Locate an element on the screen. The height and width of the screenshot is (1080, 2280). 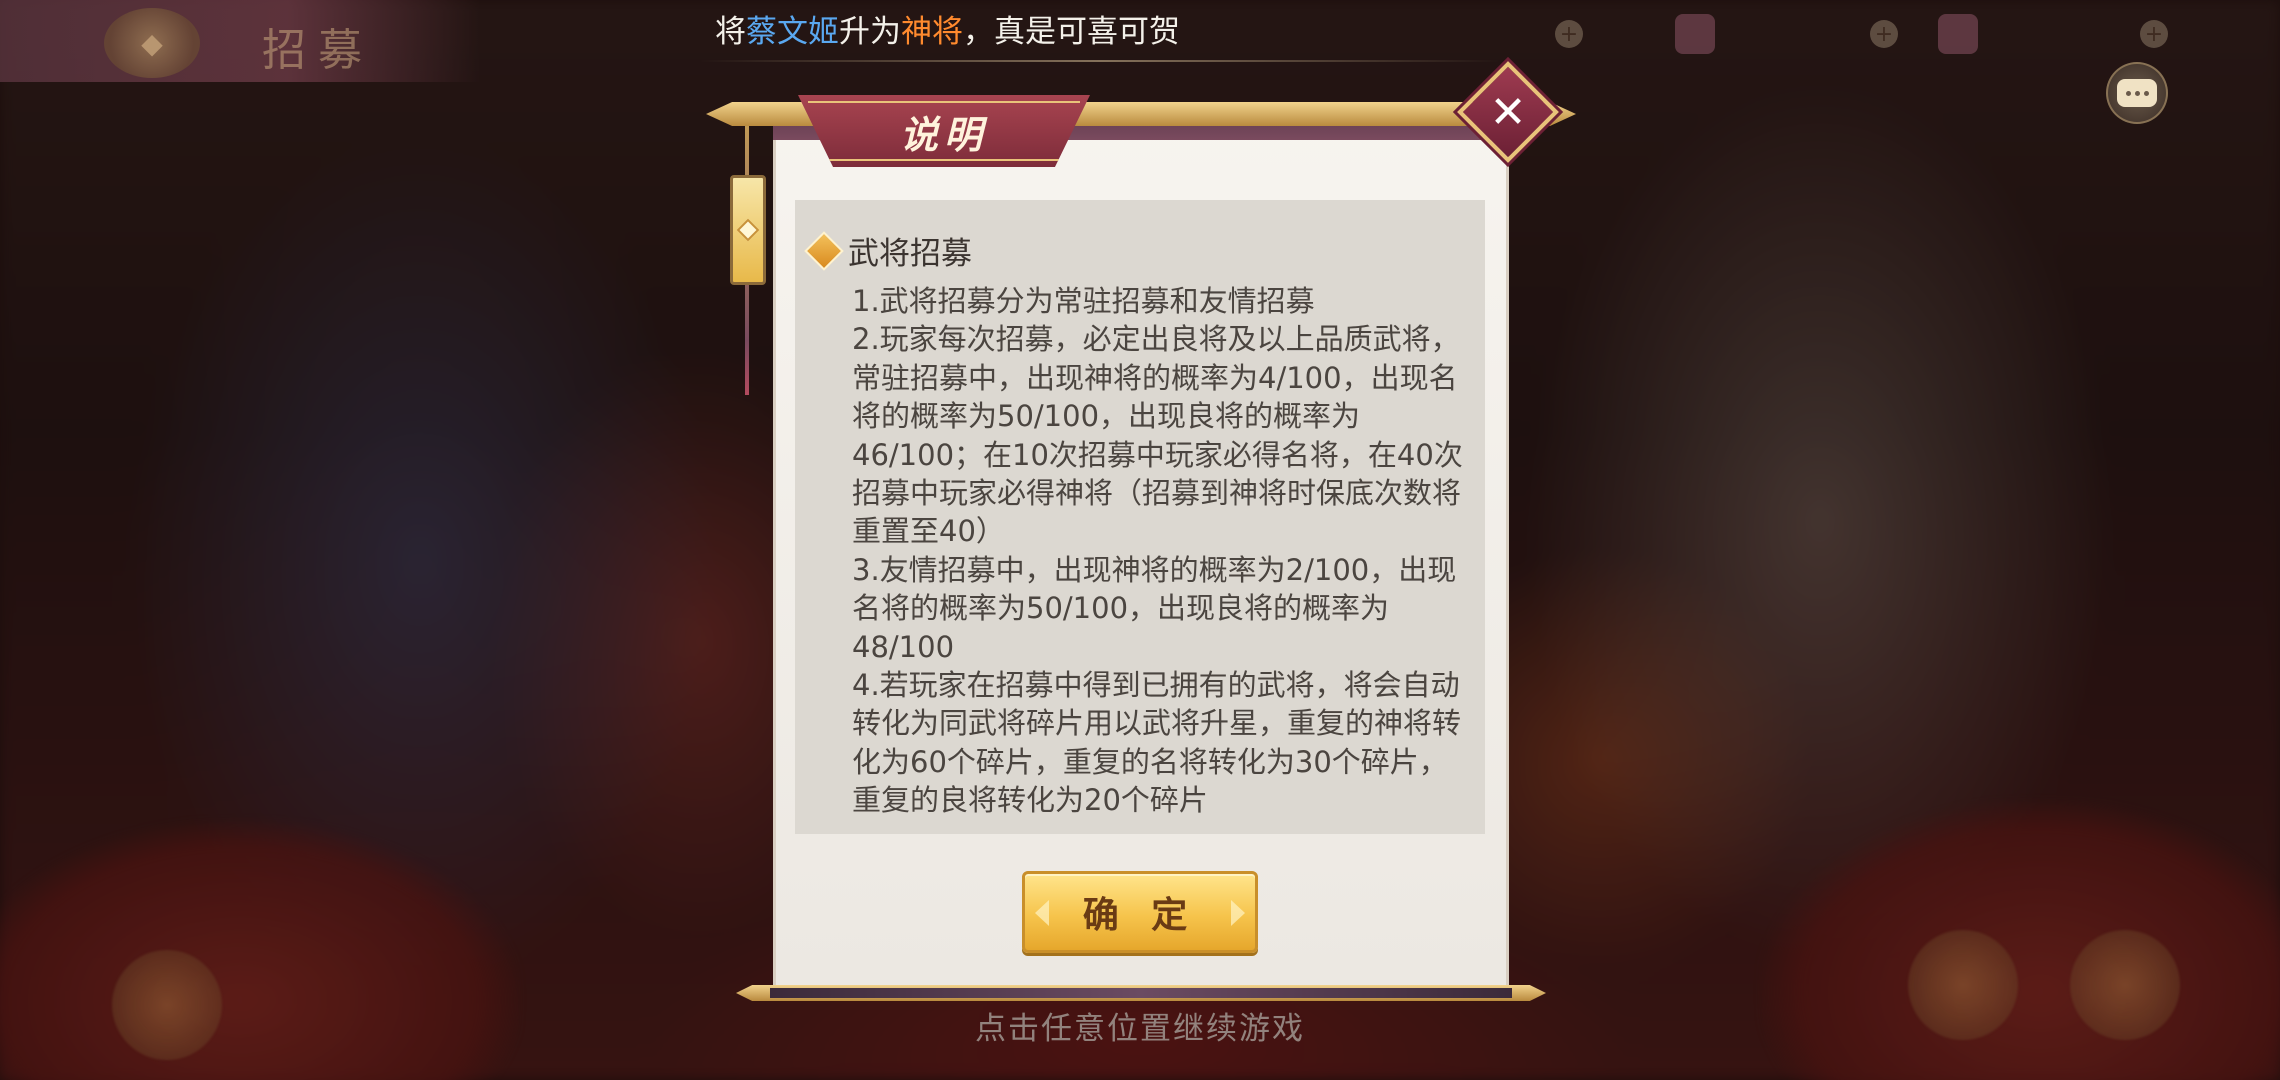
ticker-middle: 升为 is located at coordinates (870, 32).